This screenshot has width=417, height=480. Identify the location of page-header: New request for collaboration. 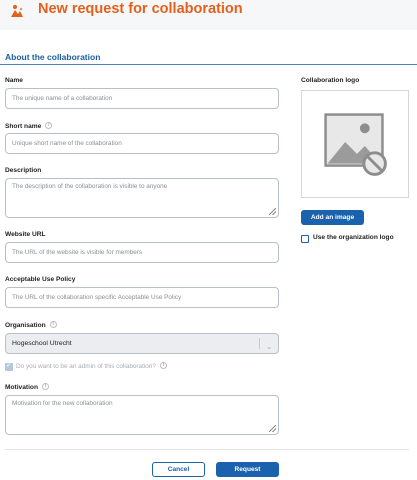
(208, 15).